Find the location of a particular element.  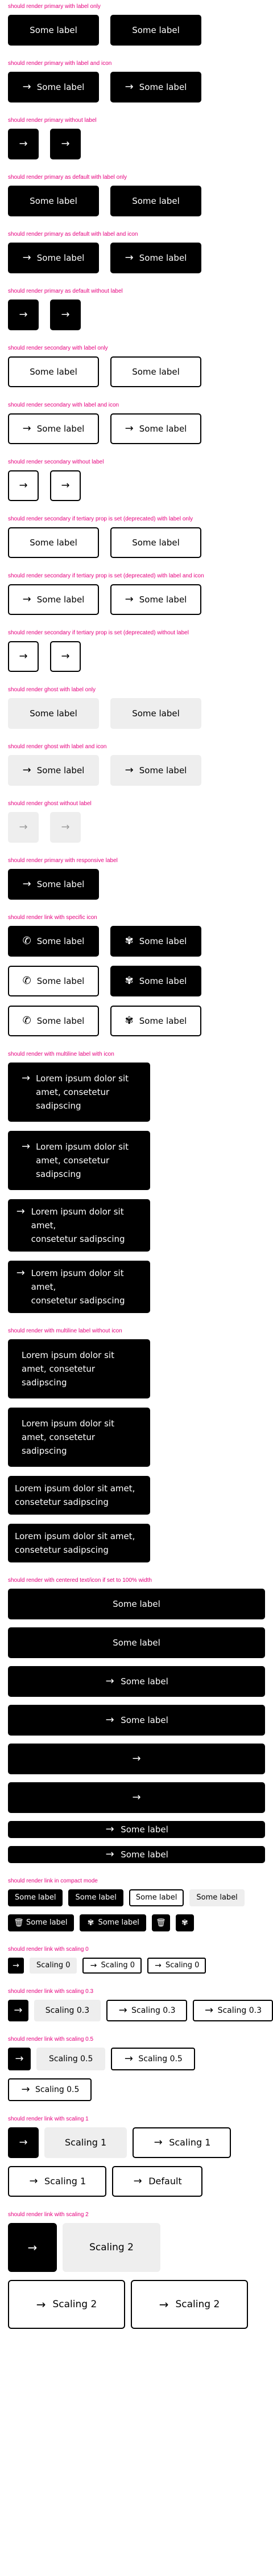

ghost-button: Scaling 1 is located at coordinates (85, 2142).